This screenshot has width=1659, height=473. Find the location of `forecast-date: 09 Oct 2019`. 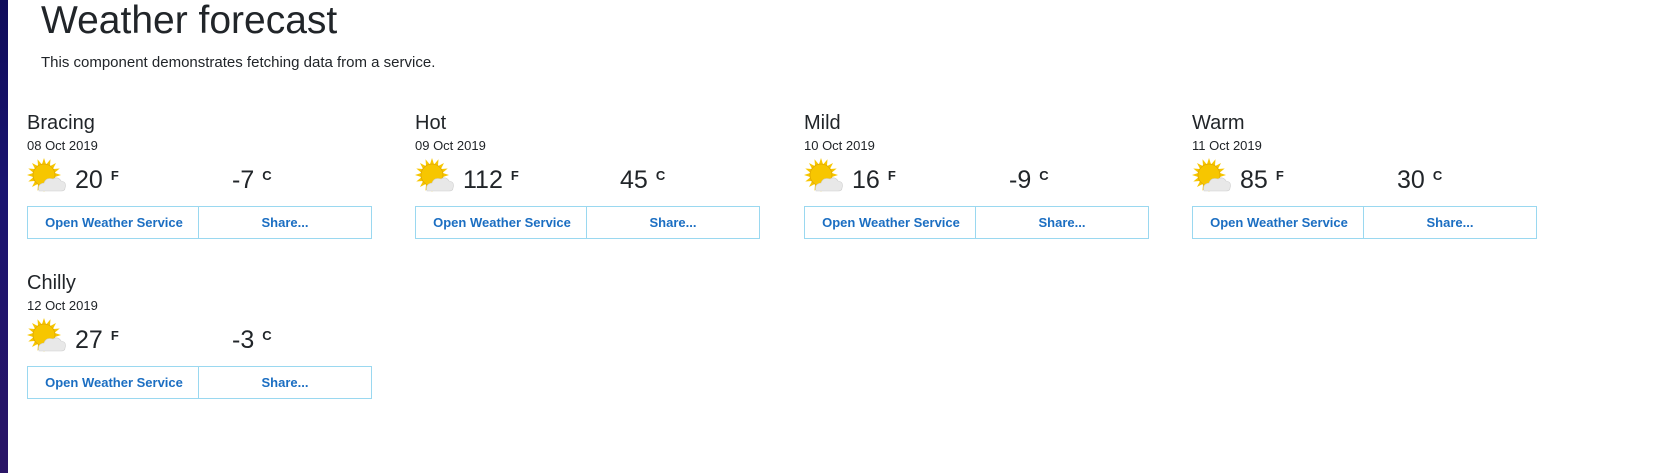

forecast-date: 09 Oct 2019 is located at coordinates (450, 145).